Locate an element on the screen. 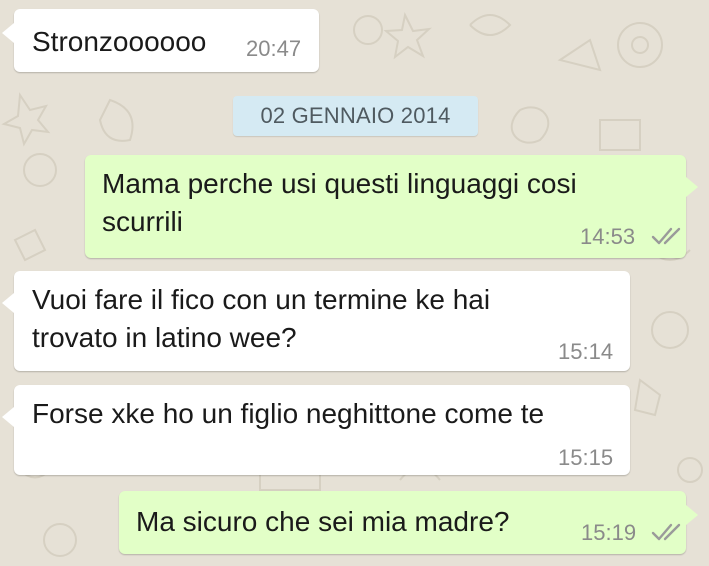  message-timestamp: 15:19 is located at coordinates (609, 532).